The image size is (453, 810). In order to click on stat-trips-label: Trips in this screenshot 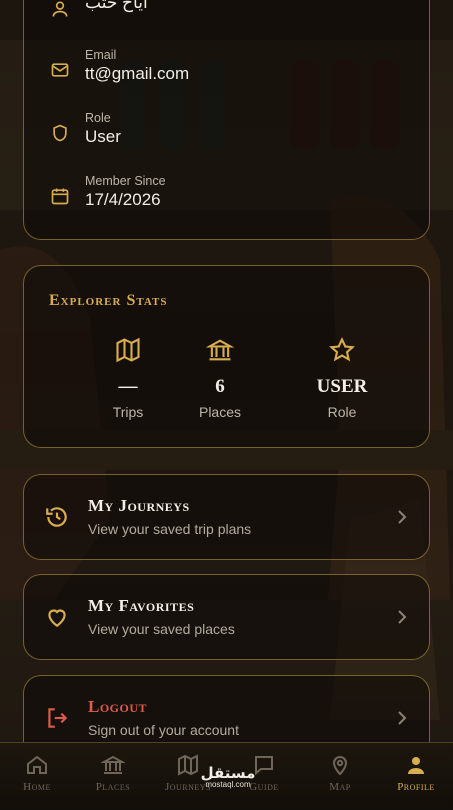, I will do `click(128, 412)`.